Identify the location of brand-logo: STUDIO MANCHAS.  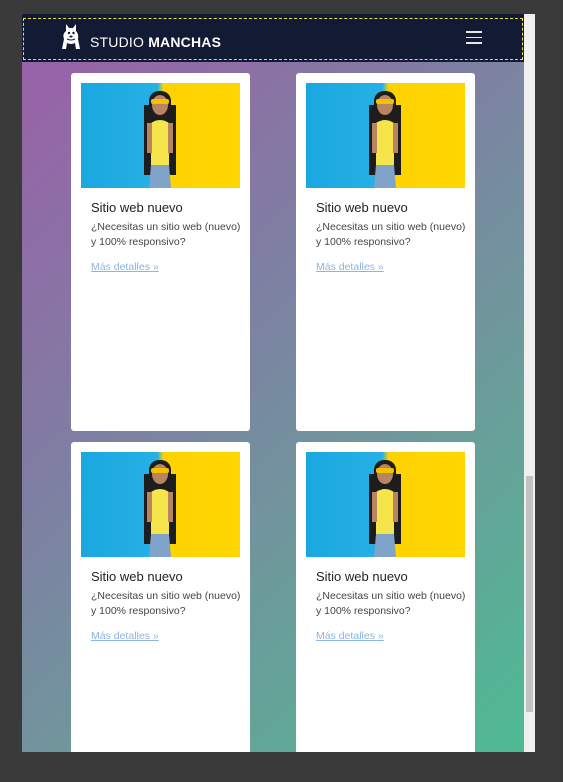
(139, 37).